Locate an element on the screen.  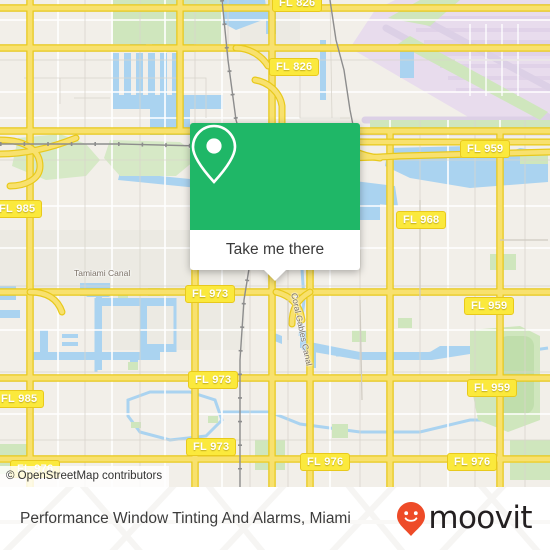
osm-attribution: © OpenStreetMap contributors is located at coordinates (85, 476).